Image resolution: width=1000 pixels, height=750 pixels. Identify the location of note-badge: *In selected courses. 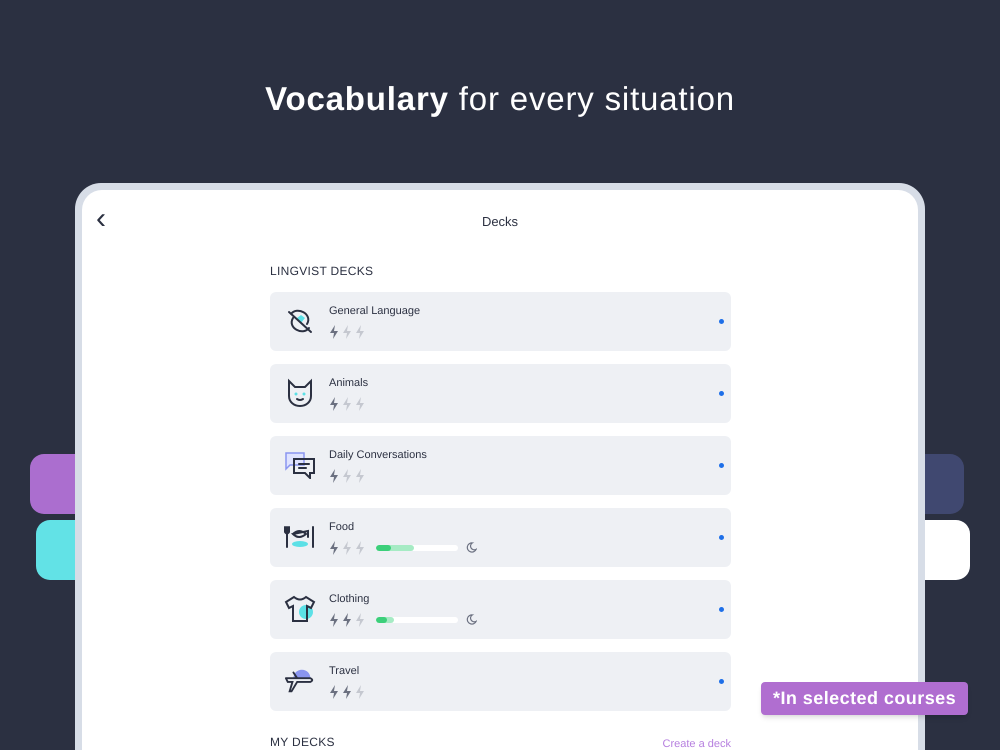
(864, 698).